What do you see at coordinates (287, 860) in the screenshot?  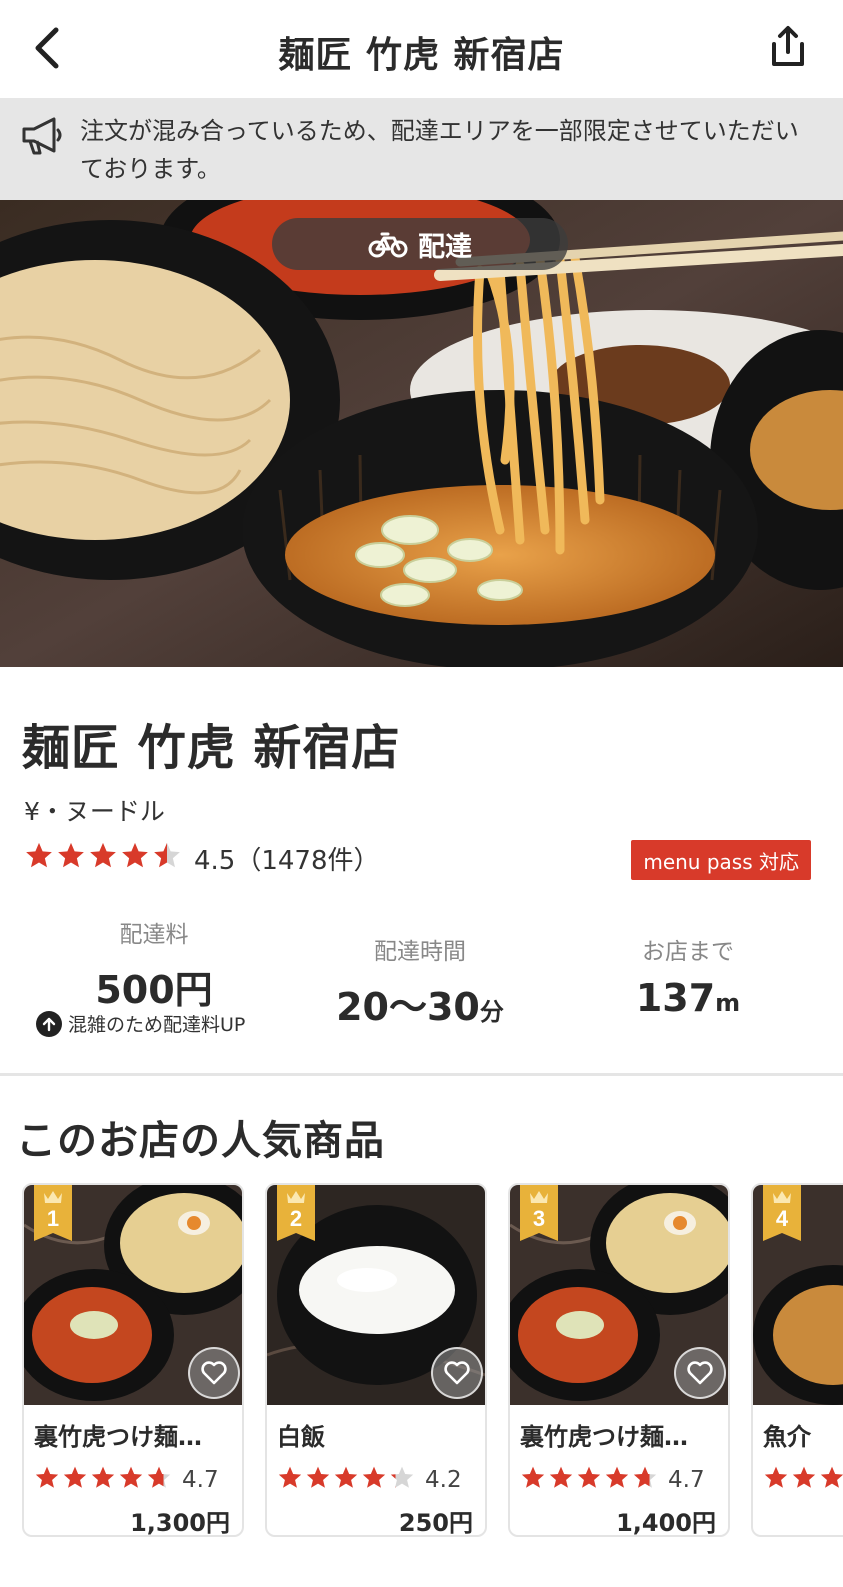 I see `store-rating-text: 4.5（1478件）` at bounding box center [287, 860].